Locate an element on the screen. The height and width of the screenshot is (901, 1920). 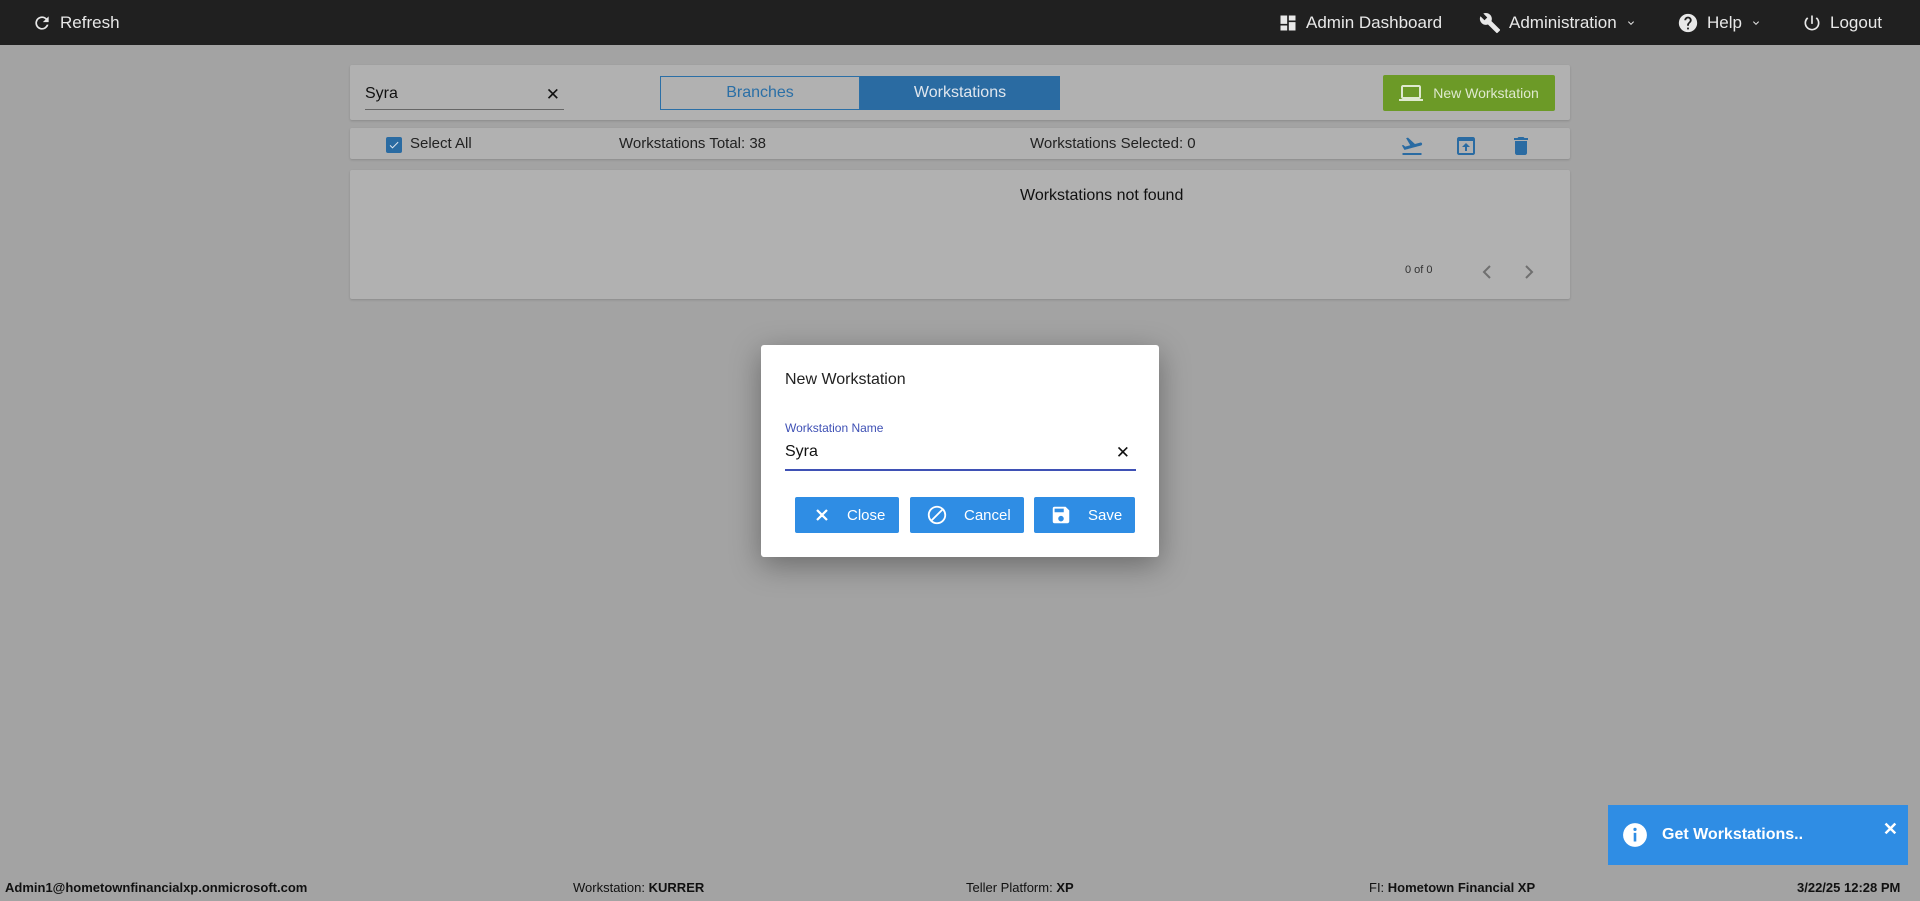
footer-datetime: 3/22/25 12:28 PM is located at coordinates (1849, 887).